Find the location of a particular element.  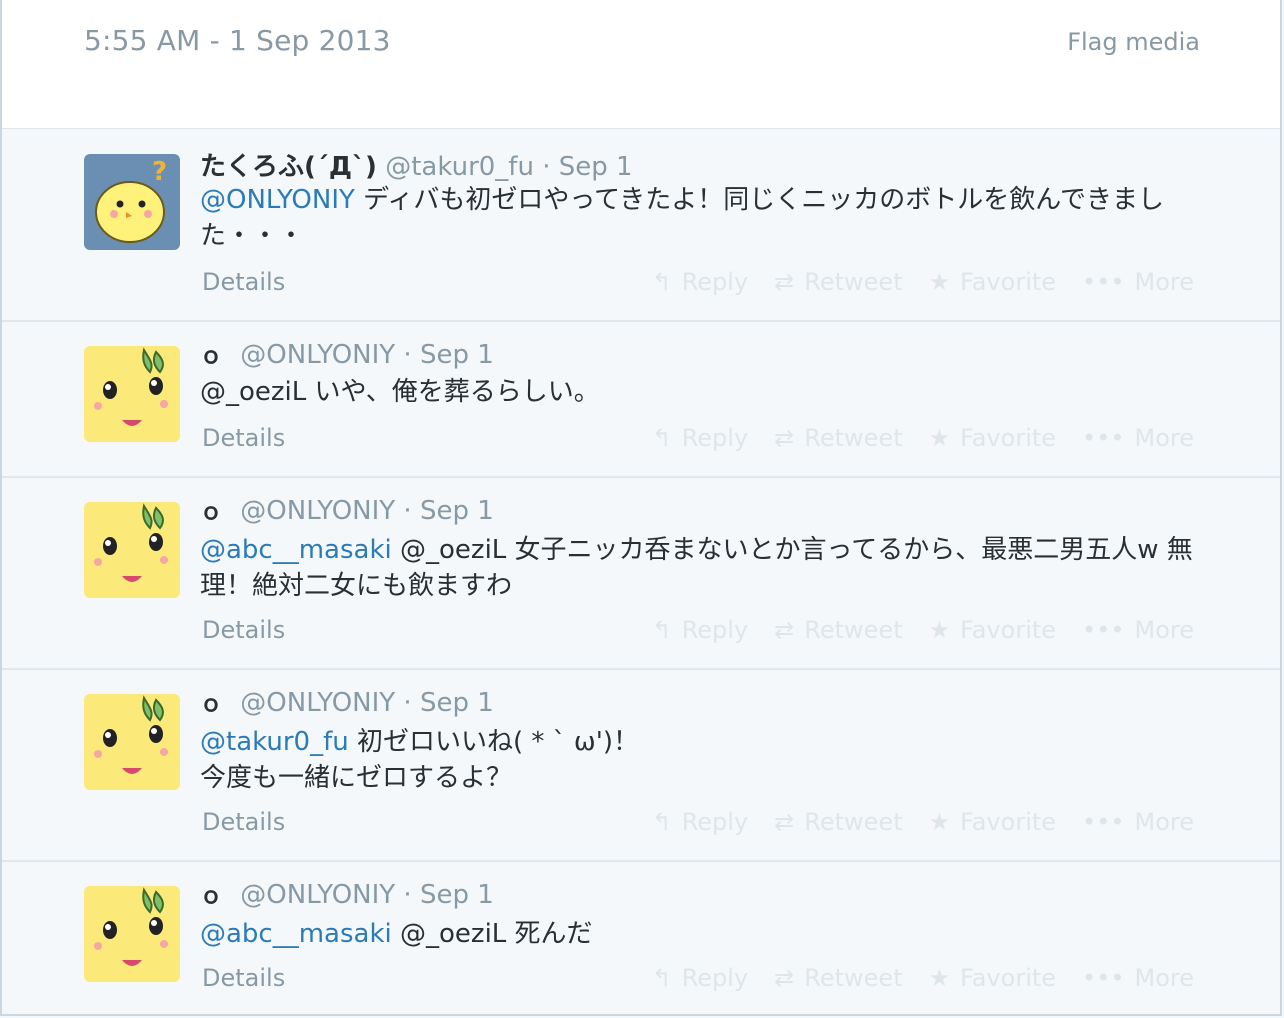

tweet-header: たくろふ(´Д`) @takur0_fu · Sep 1 is located at coordinates (416, 164).